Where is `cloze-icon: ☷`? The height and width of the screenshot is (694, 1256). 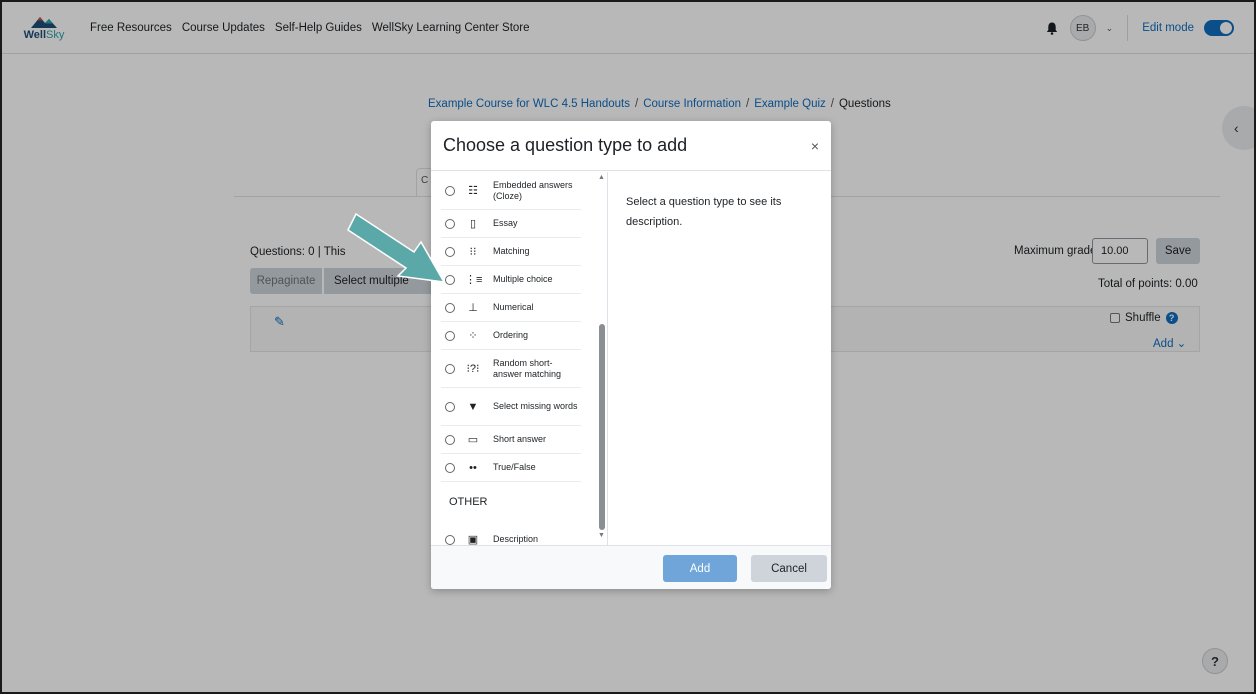
cloze-icon: ☷ is located at coordinates (473, 191).